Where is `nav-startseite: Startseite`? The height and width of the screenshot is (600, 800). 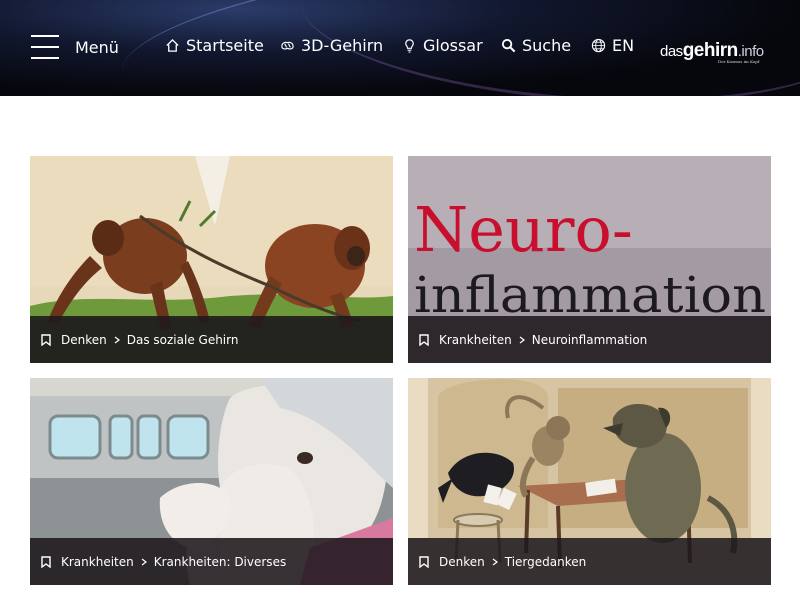
nav-startseite: Startseite is located at coordinates (214, 45).